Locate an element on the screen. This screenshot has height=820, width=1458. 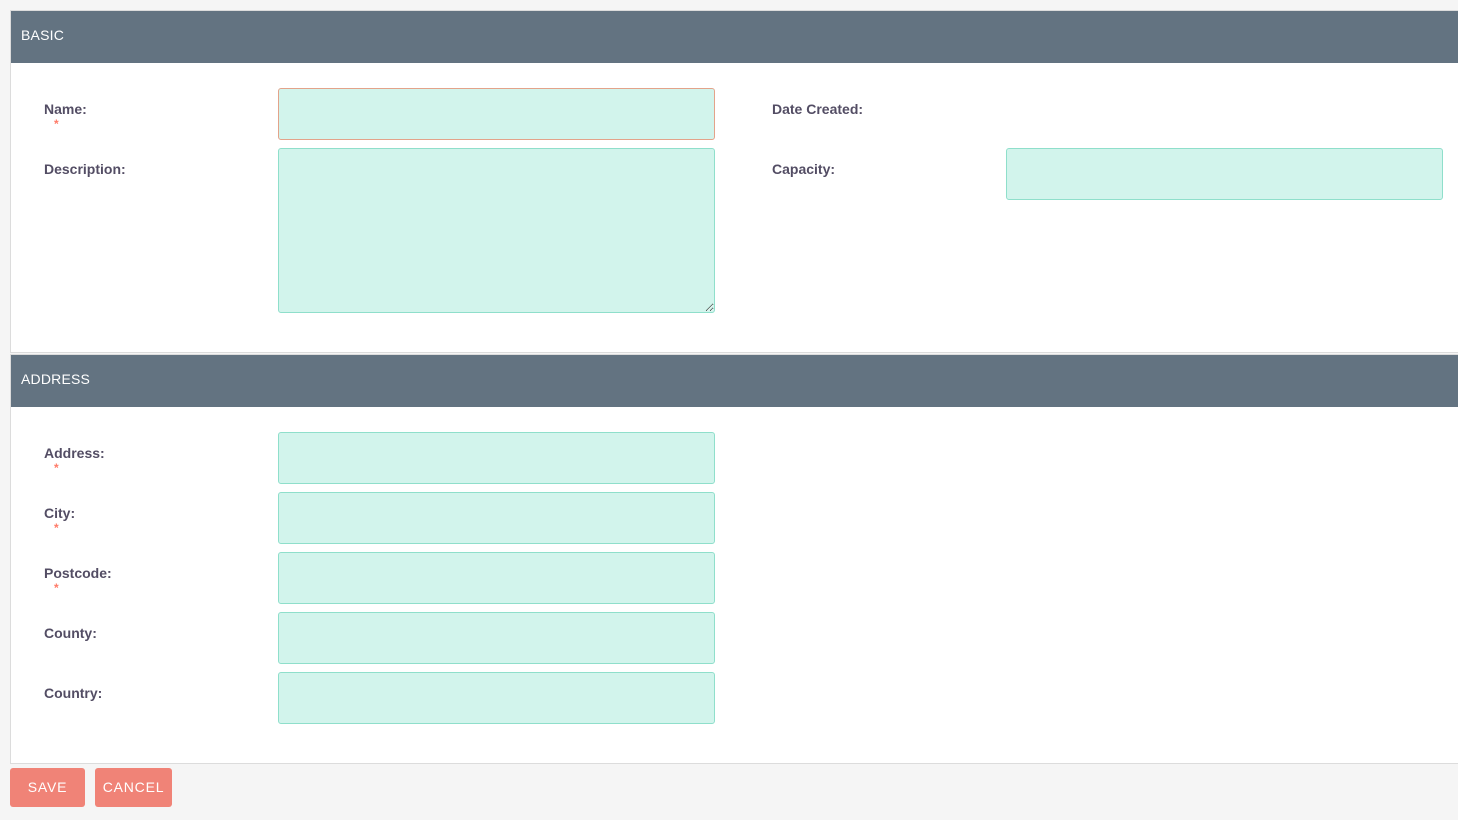
date-created-label: Date Created: is located at coordinates (818, 109).